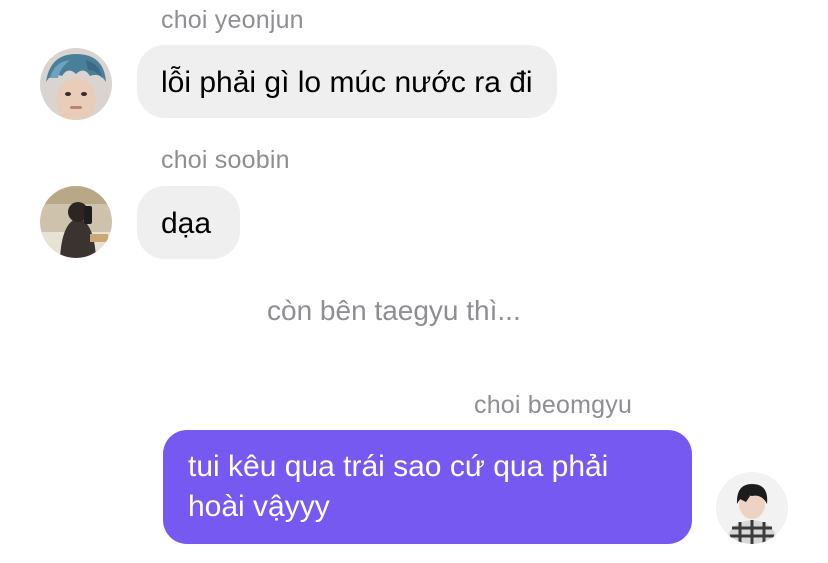  I want to click on sender-name: choi yeonjun, so click(232, 20).